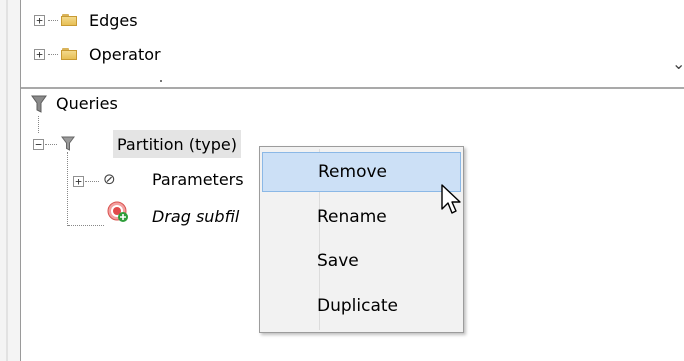 Image resolution: width=684 pixels, height=361 pixels. What do you see at coordinates (352, 217) in the screenshot?
I see `menu-item-label: Rename` at bounding box center [352, 217].